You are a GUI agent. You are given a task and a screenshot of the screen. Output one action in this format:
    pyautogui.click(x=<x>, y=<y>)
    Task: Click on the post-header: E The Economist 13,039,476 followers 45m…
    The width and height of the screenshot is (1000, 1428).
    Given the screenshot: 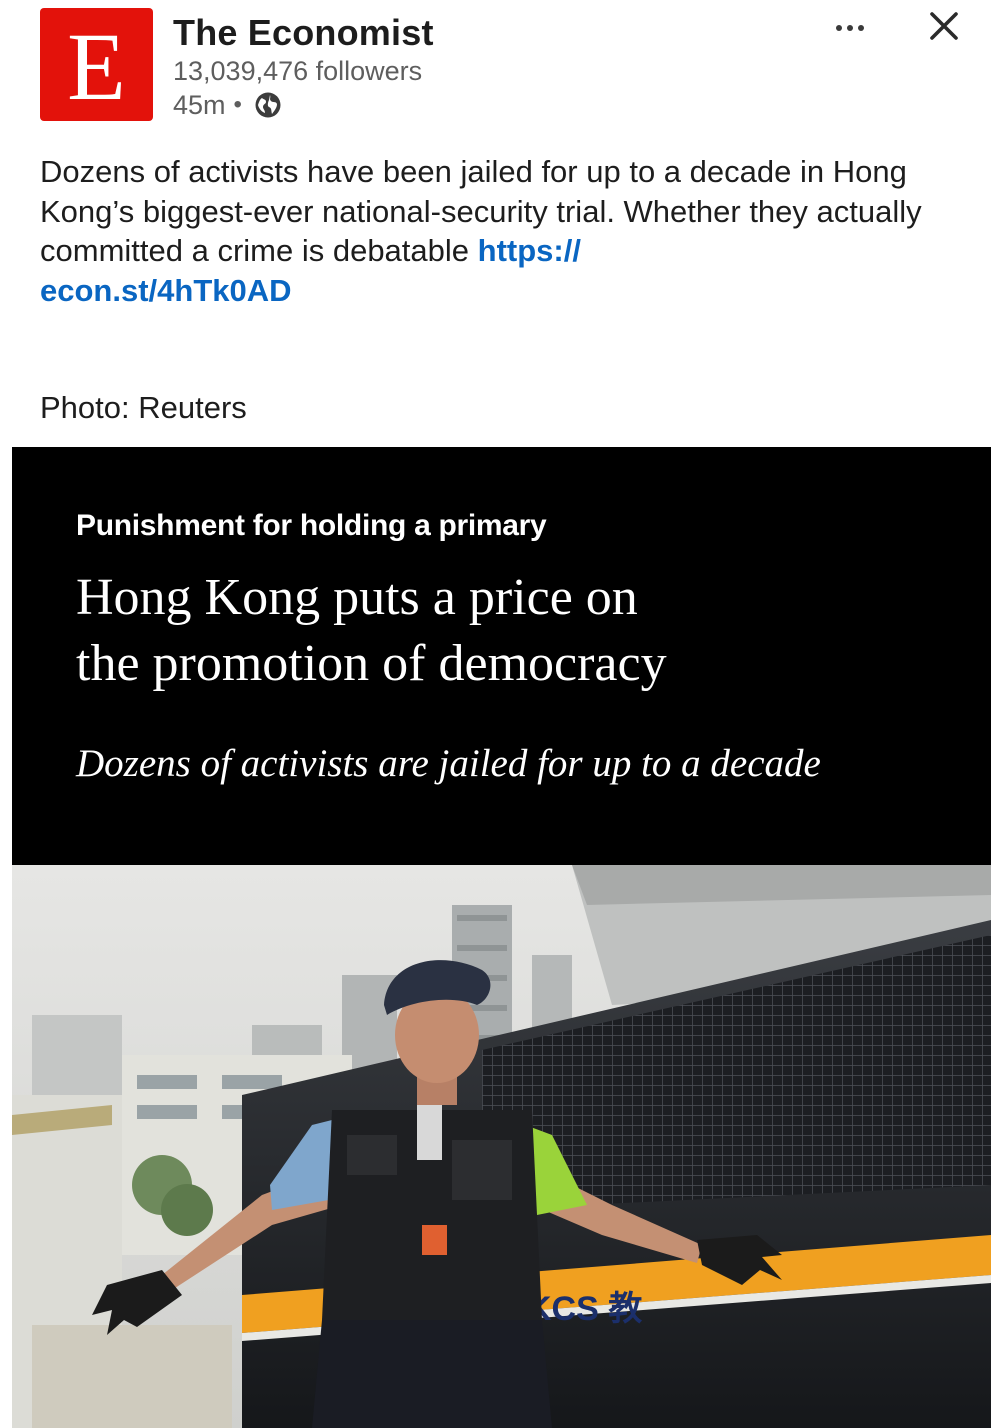 What is the action you would take?
    pyautogui.click(x=500, y=65)
    